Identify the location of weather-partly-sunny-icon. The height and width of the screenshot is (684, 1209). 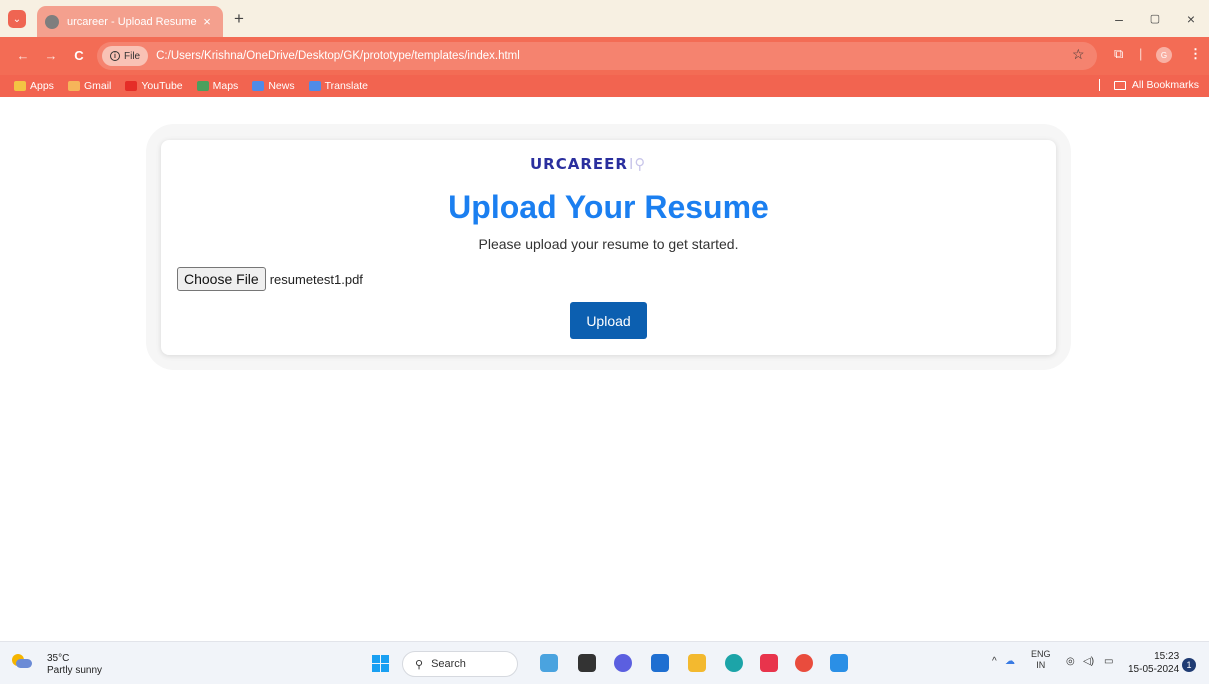
(22, 662).